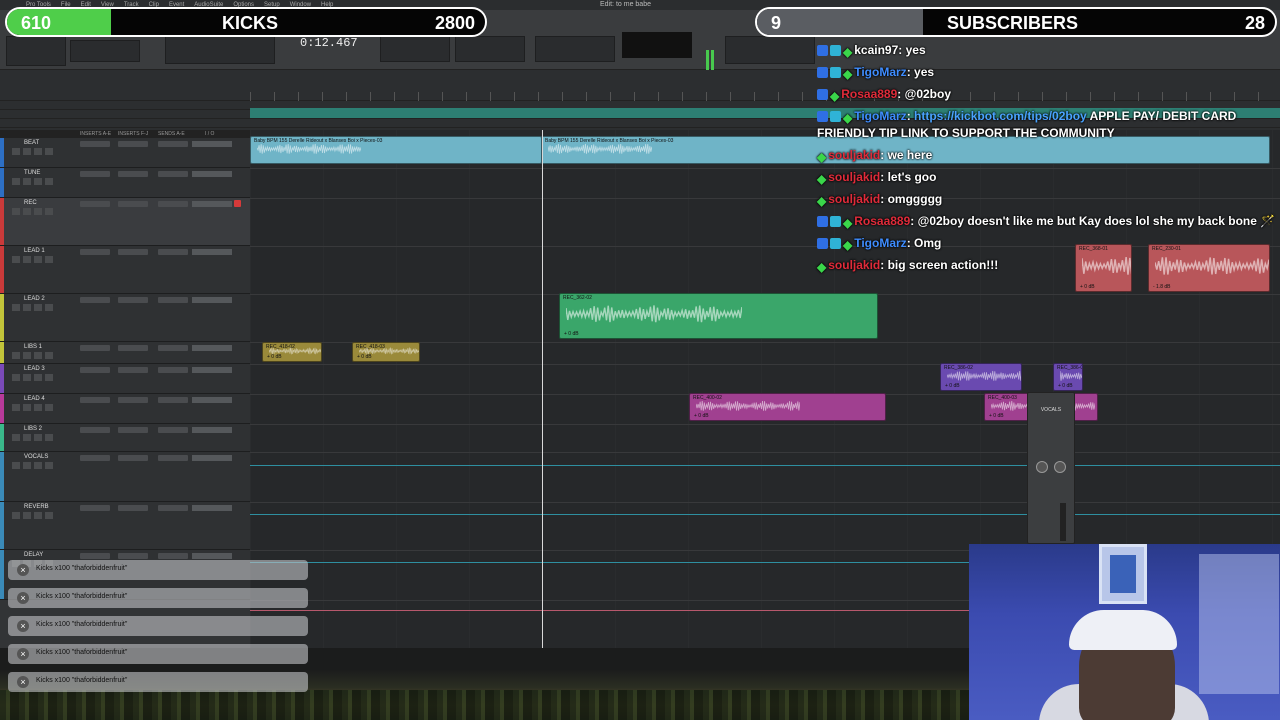 The image size is (1280, 720). What do you see at coordinates (125, 379) in the screenshot?
I see `track-row: LEAD 3` at bounding box center [125, 379].